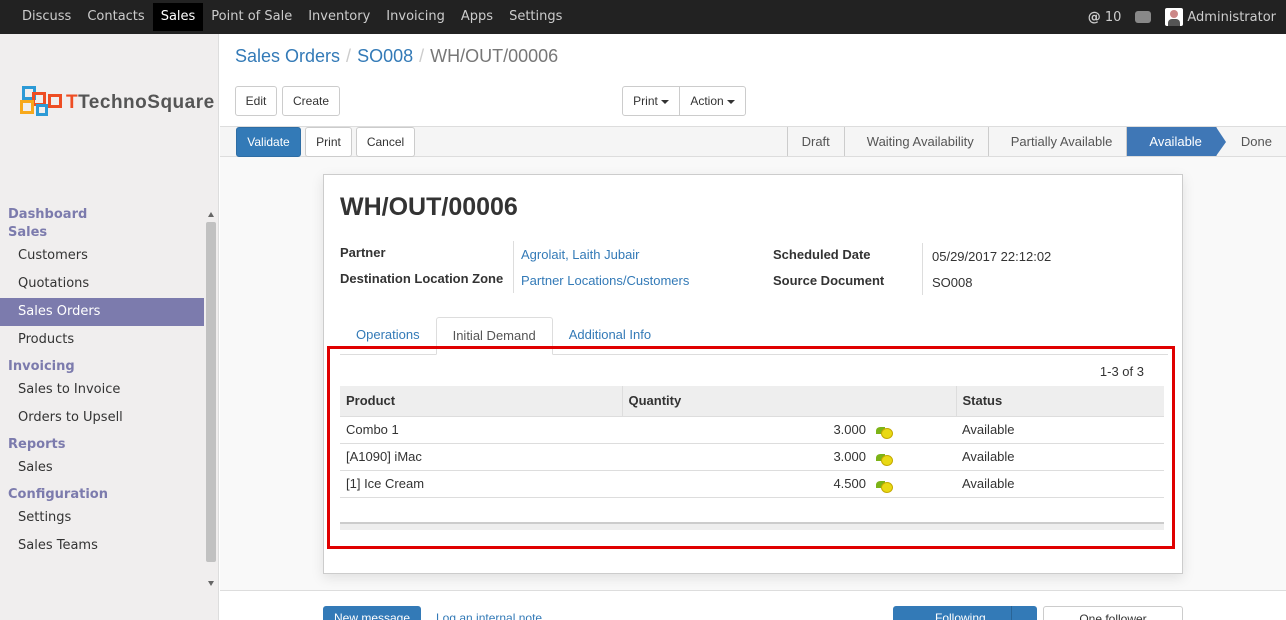 The image size is (1286, 620). I want to click on sidebar-item-products: Products, so click(102, 340).